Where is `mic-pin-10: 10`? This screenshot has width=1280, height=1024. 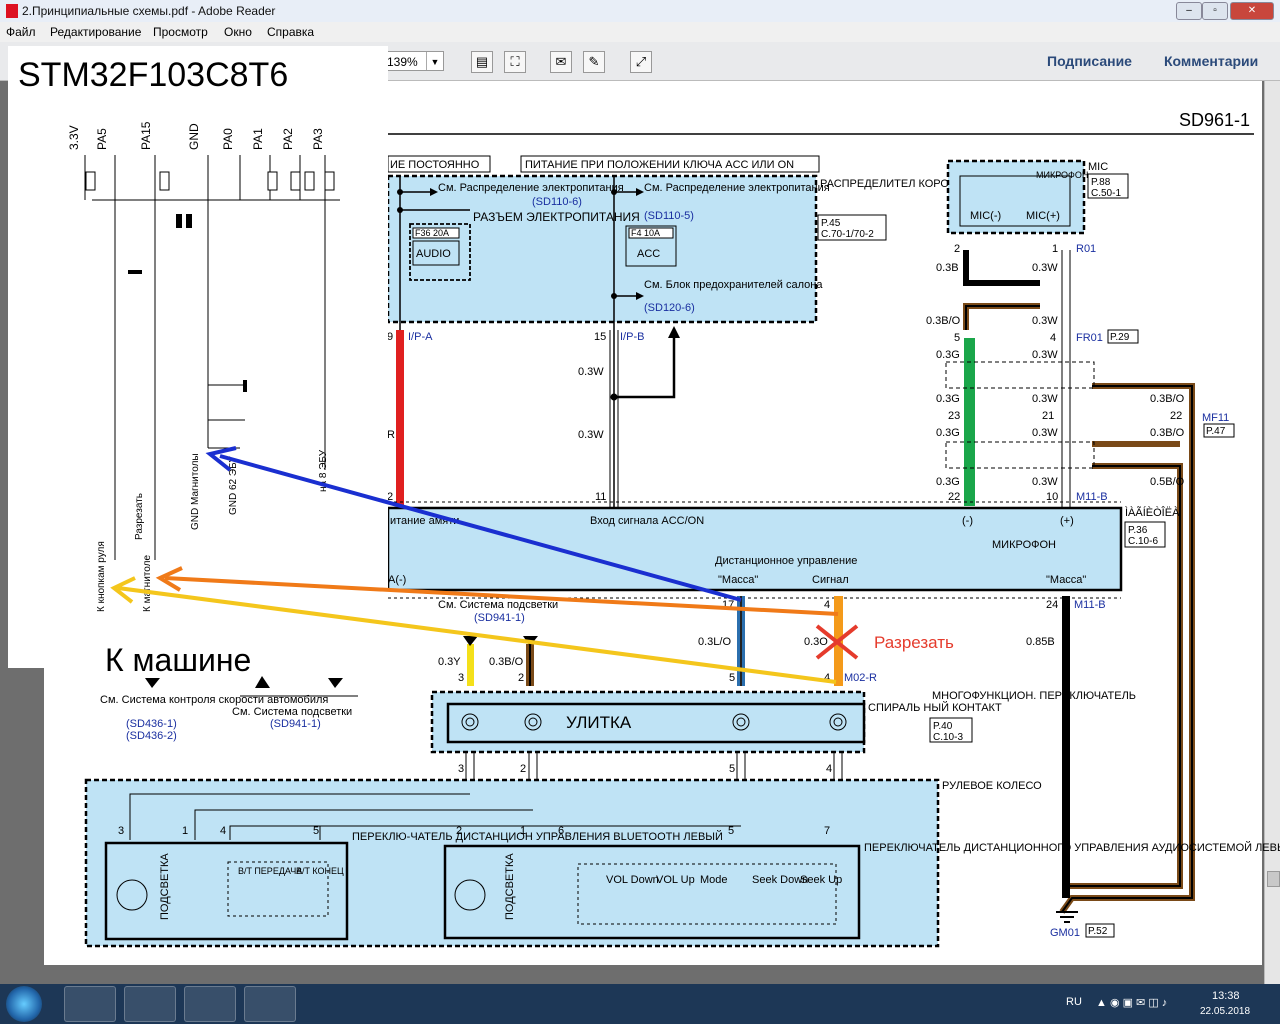
mic-pin-10: 10 is located at coordinates (1052, 497).